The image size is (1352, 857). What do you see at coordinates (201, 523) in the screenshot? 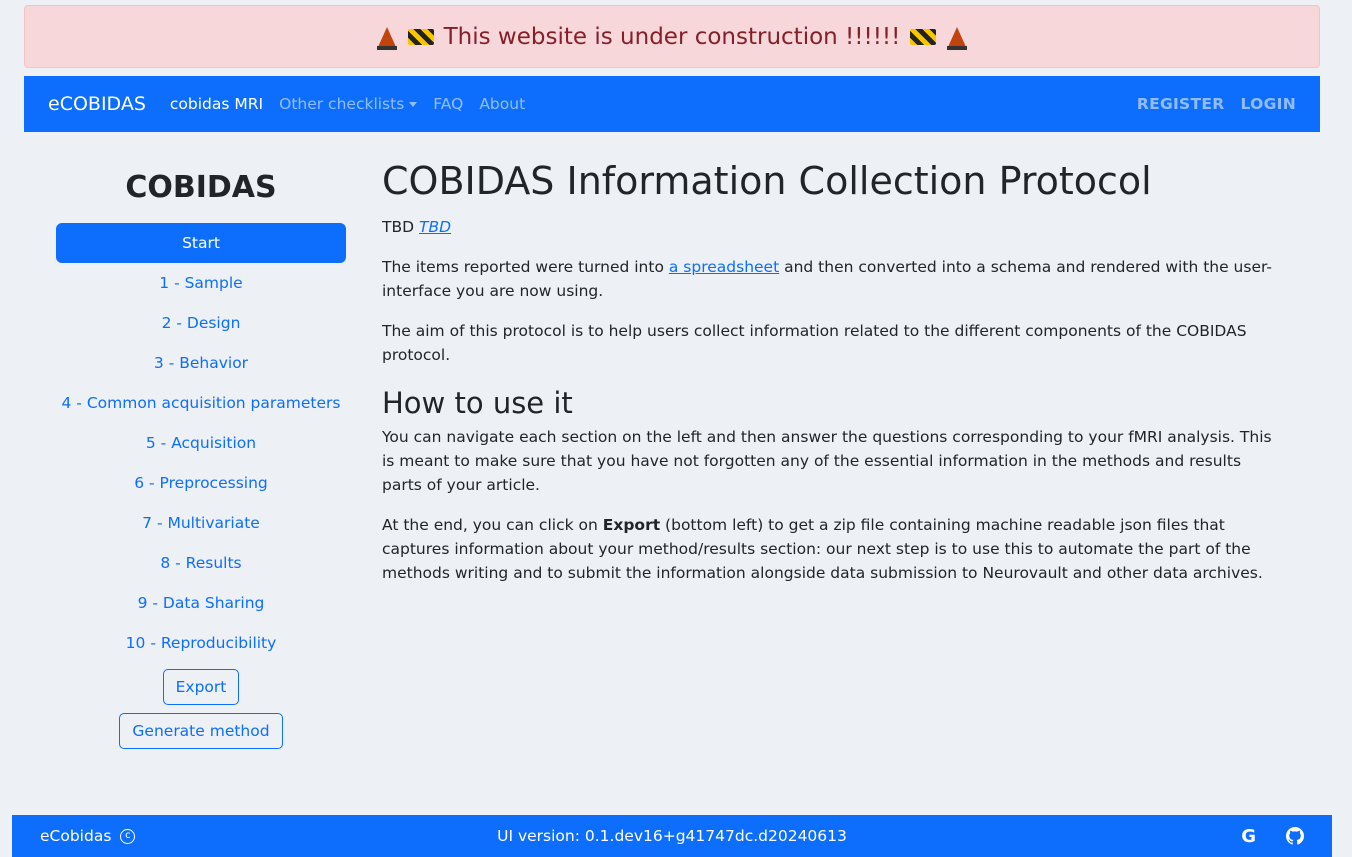
I see `sidebar-item-multivariate: 7 - Multivariate` at bounding box center [201, 523].